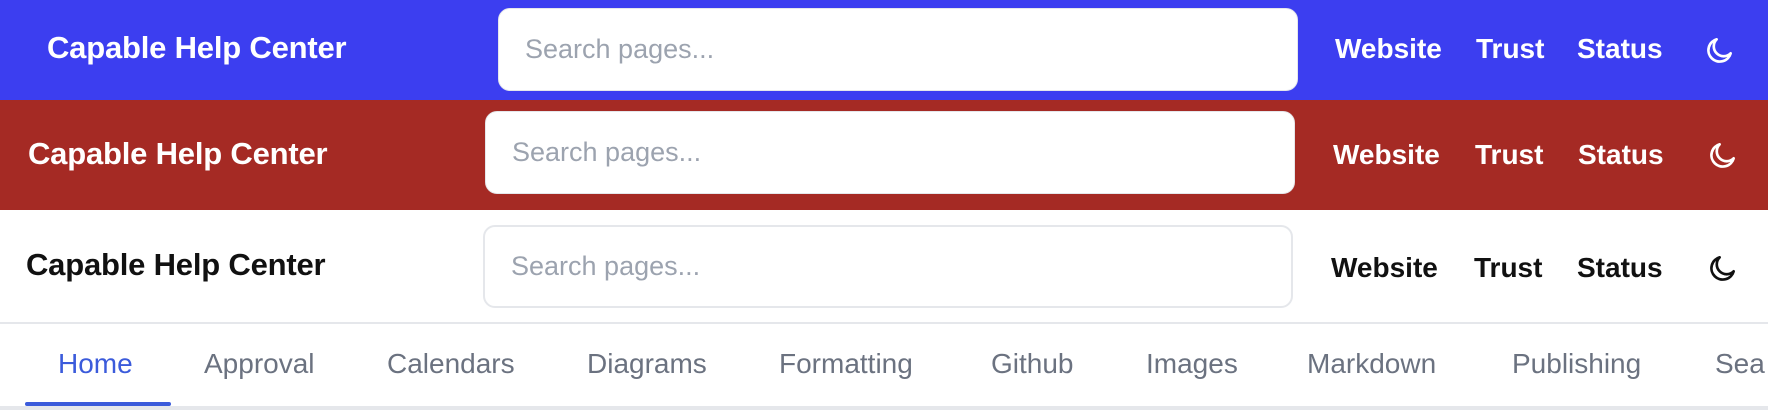 This screenshot has height=410, width=1768. Describe the element at coordinates (1576, 364) in the screenshot. I see `tab-publishing: Publishing` at that location.